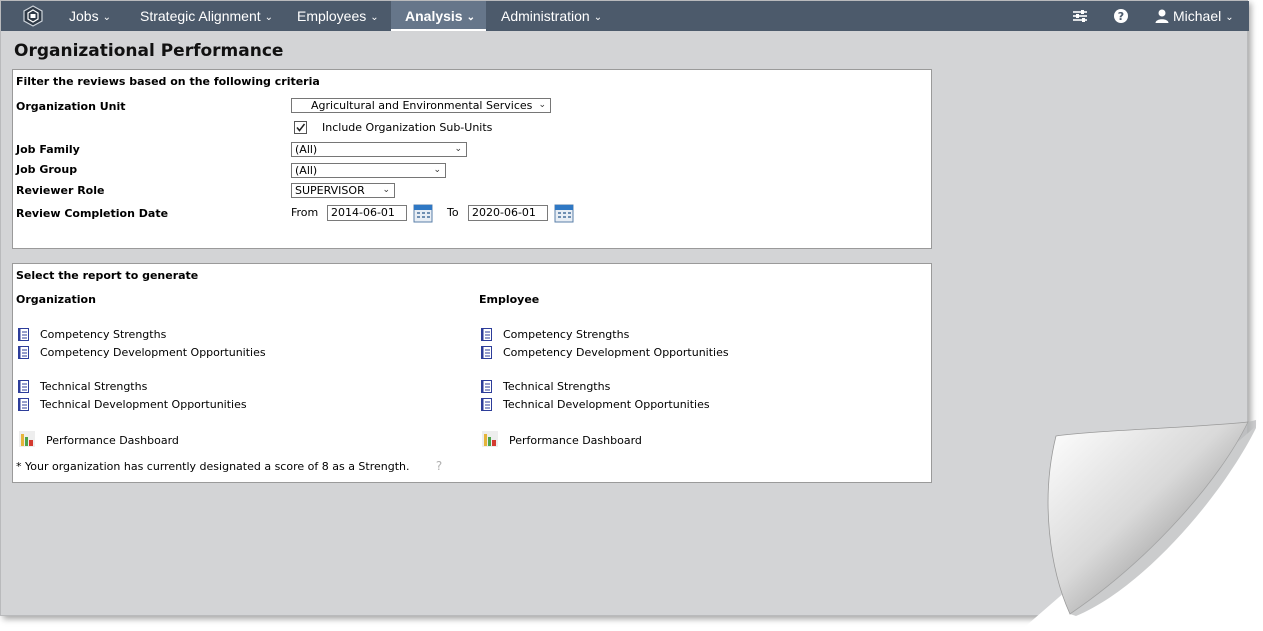 The height and width of the screenshot is (631, 1263). I want to click on help-question-icon: ?, so click(439, 465).